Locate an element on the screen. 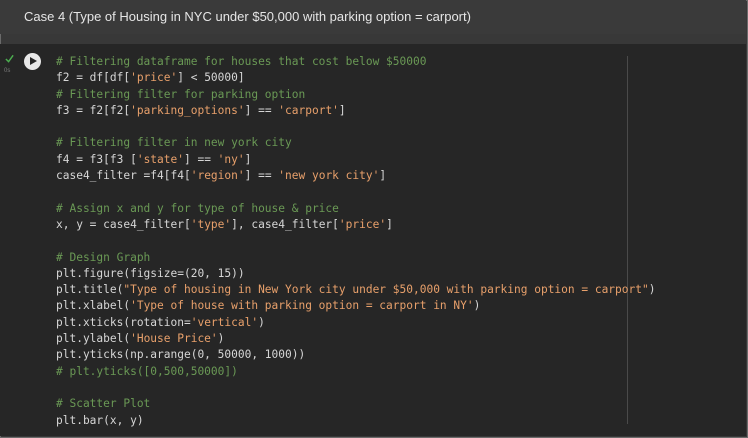  run-cell-button is located at coordinates (32, 61).